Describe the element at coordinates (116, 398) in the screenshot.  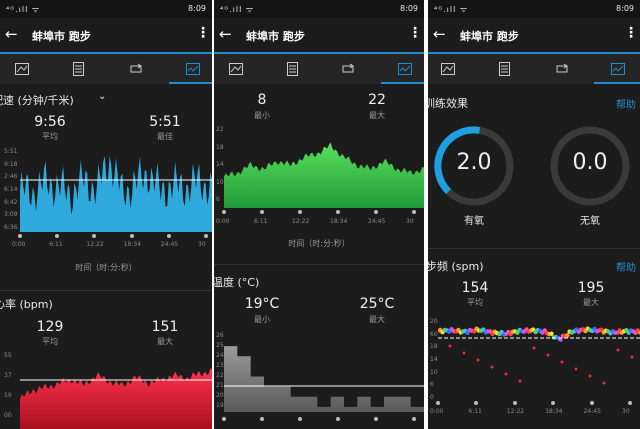
I see `series-area` at that location.